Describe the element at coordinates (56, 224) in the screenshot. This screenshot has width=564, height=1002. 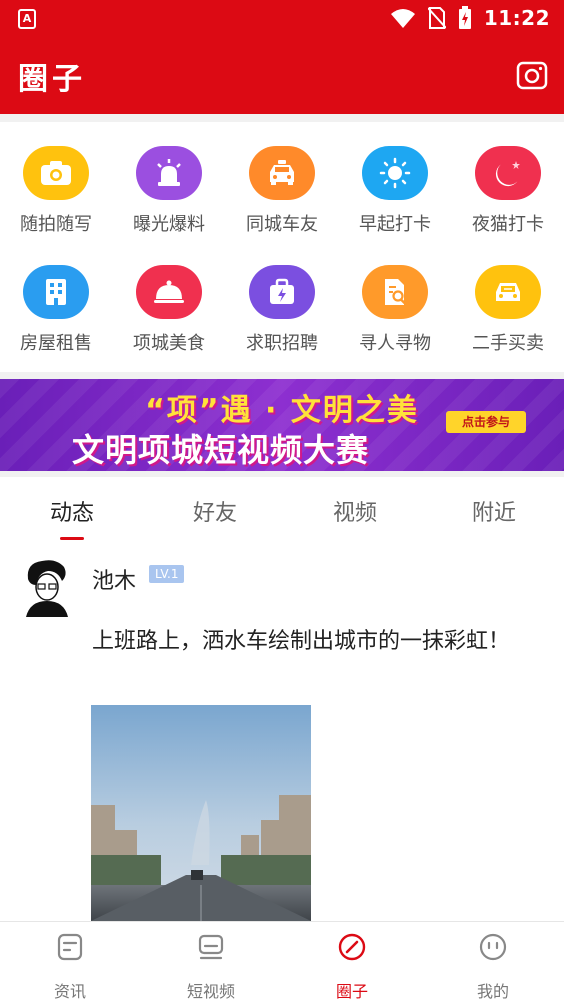
I see `grid-item-label: 随拍随写` at that location.